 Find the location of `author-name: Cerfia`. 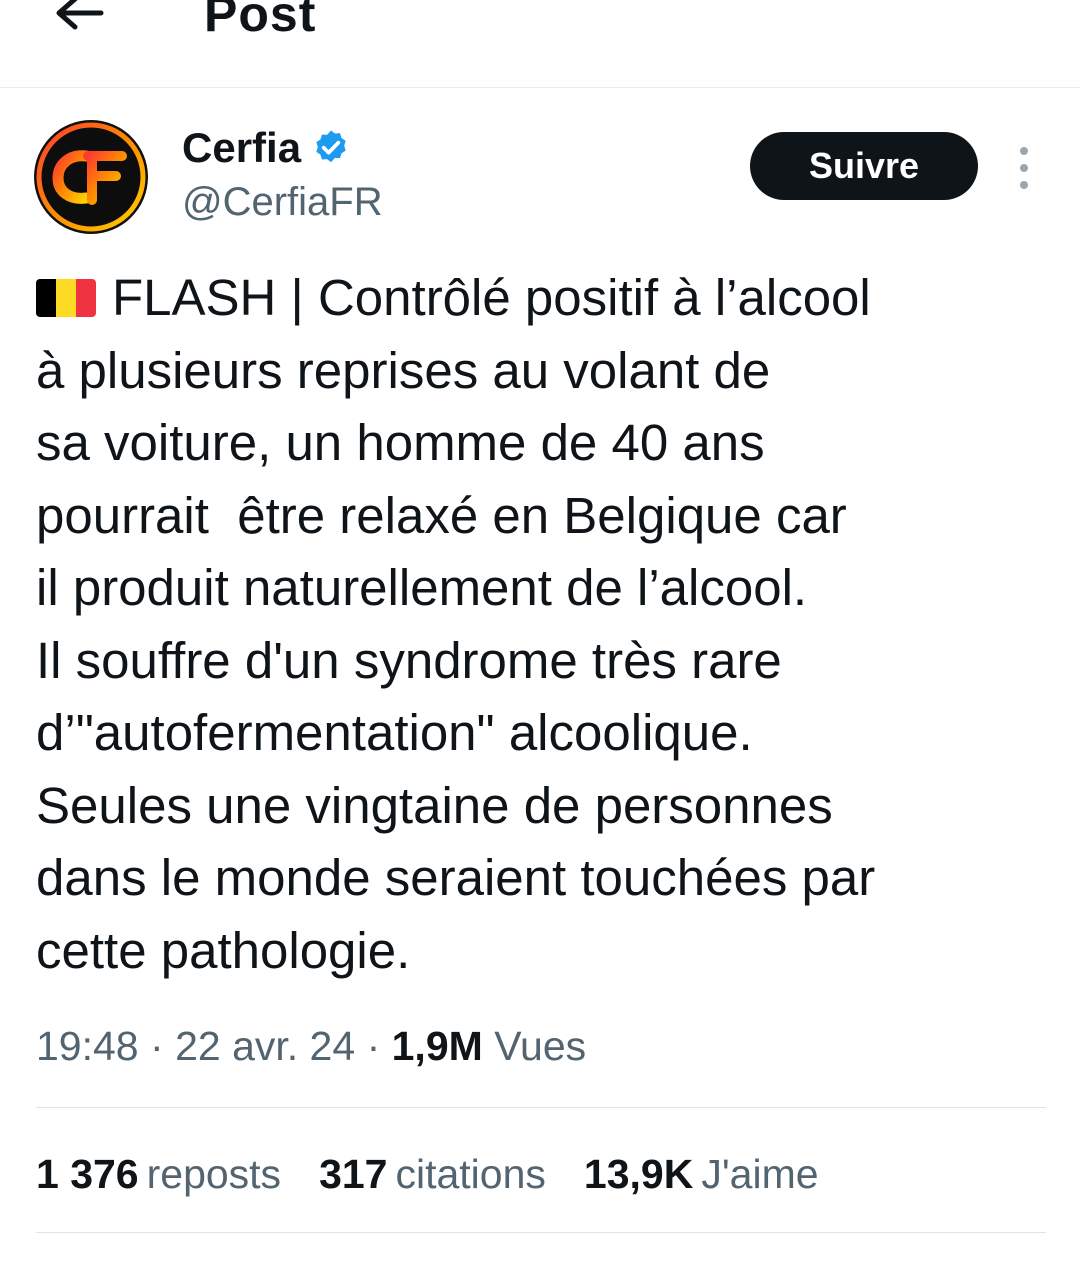

author-name: Cerfia is located at coordinates (266, 148).